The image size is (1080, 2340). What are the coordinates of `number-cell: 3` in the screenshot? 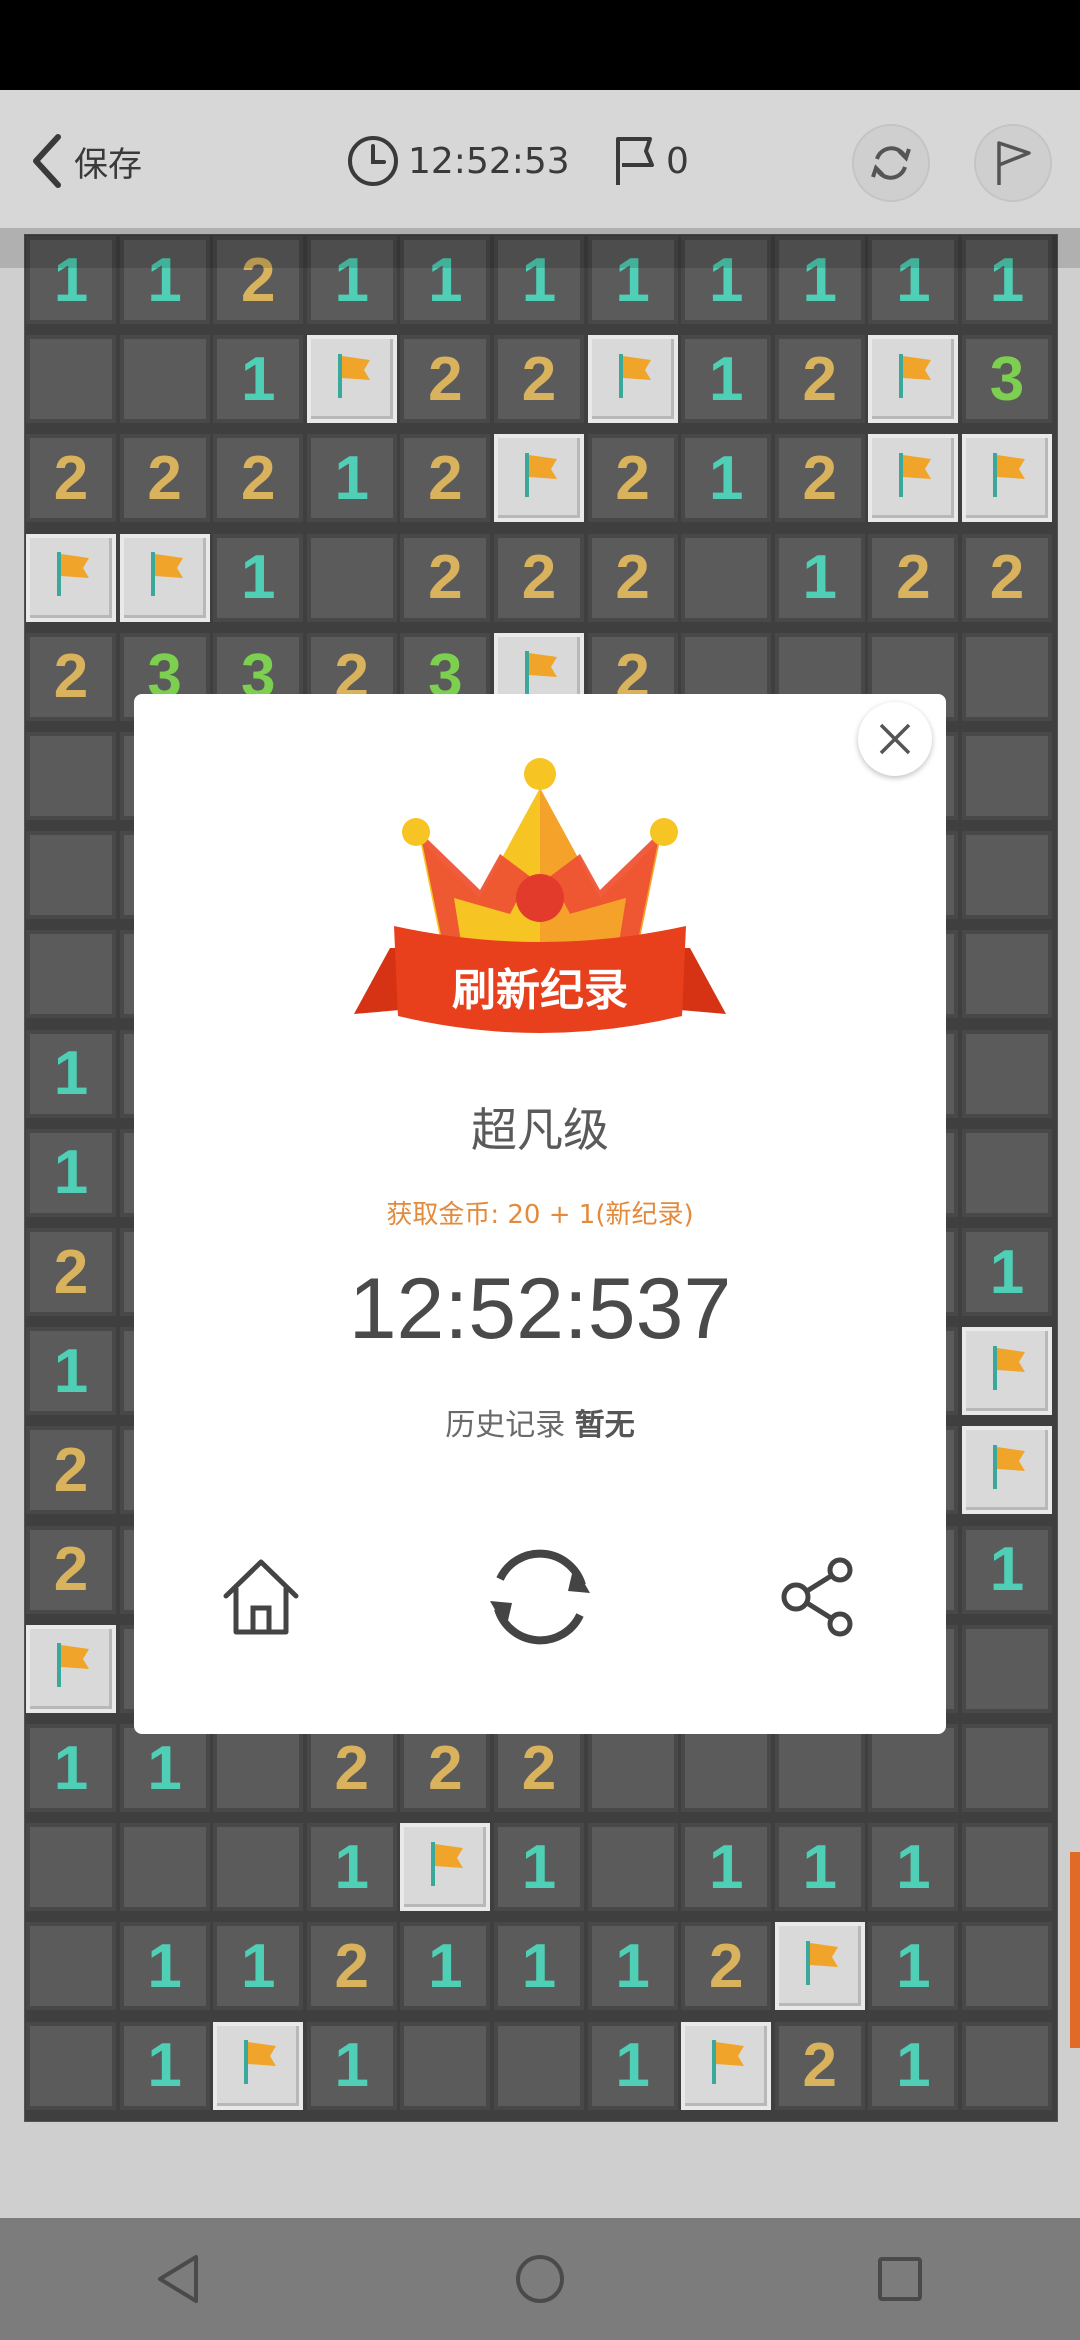 It's located at (1007, 379).